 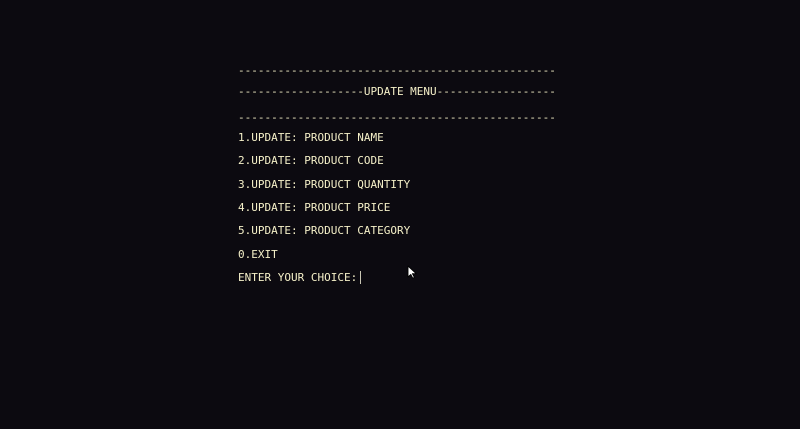 I want to click on menu-option-update-code: 2.UPDATE: PRODUCT CODE, so click(x=311, y=160).